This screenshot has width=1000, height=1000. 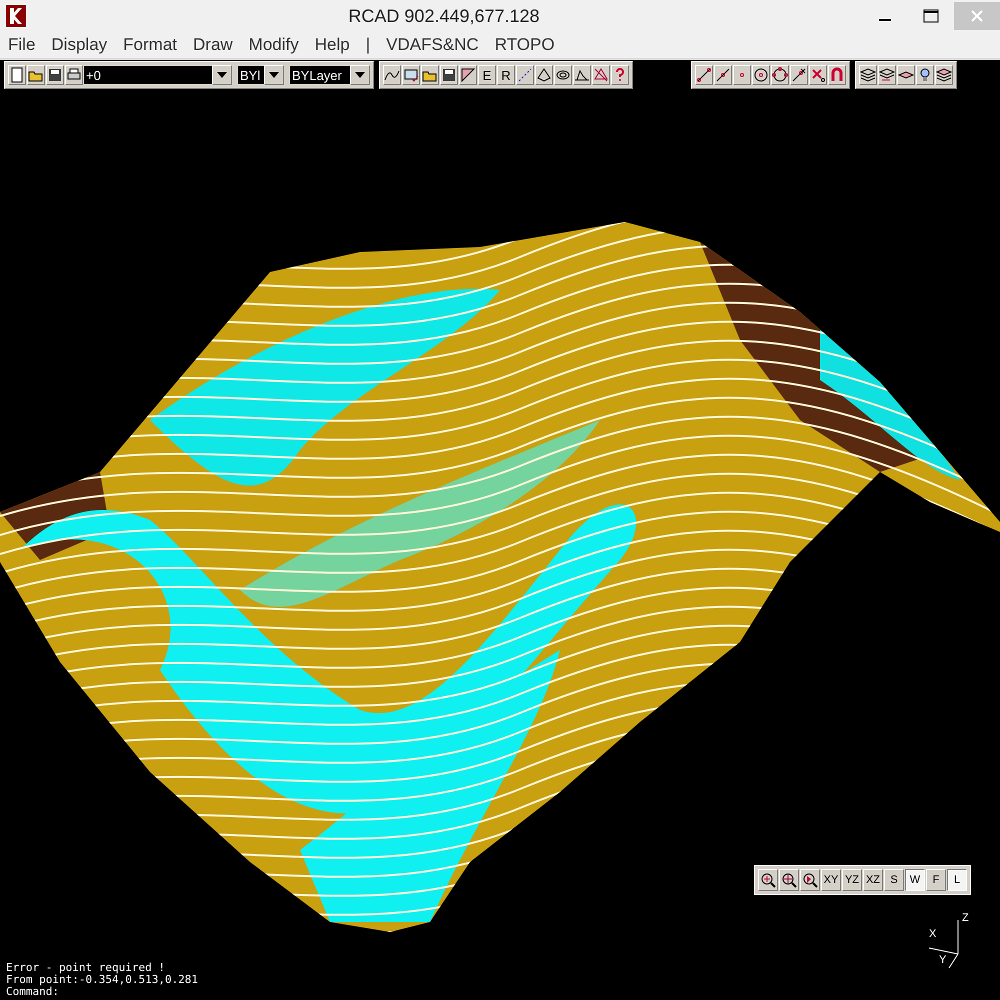 I want to click on zoom-window-icon, so click(x=768, y=880).